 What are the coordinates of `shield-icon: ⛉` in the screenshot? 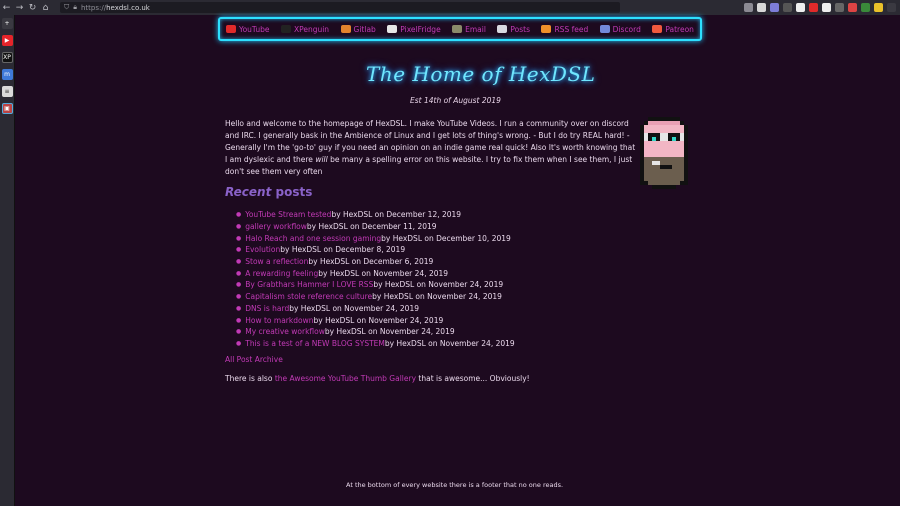 It's located at (67, 7).